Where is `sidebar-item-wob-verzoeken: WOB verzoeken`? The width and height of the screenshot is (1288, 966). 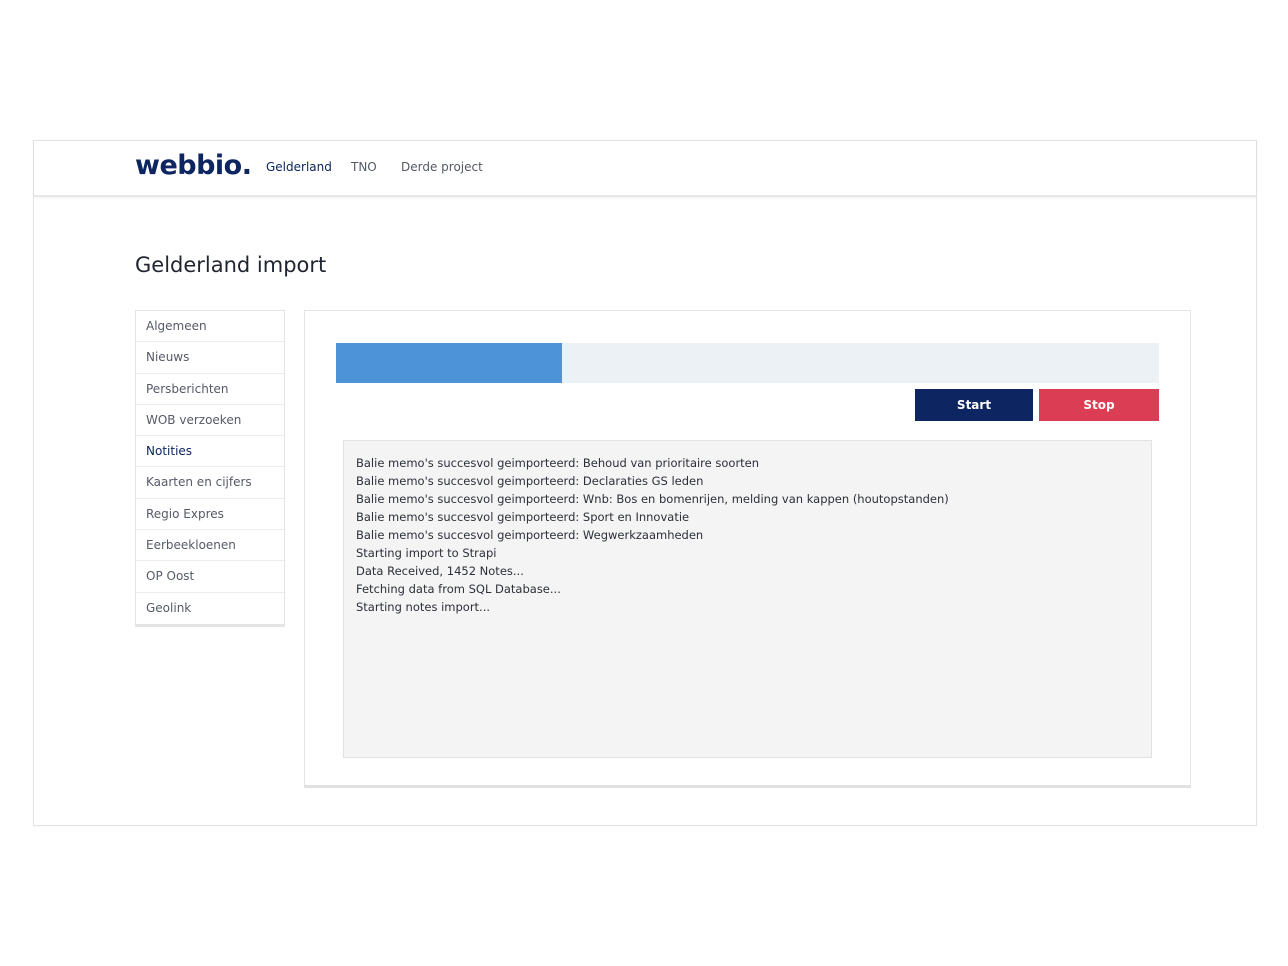
sidebar-item-wob-verzoeken: WOB verzoeken is located at coordinates (210, 421).